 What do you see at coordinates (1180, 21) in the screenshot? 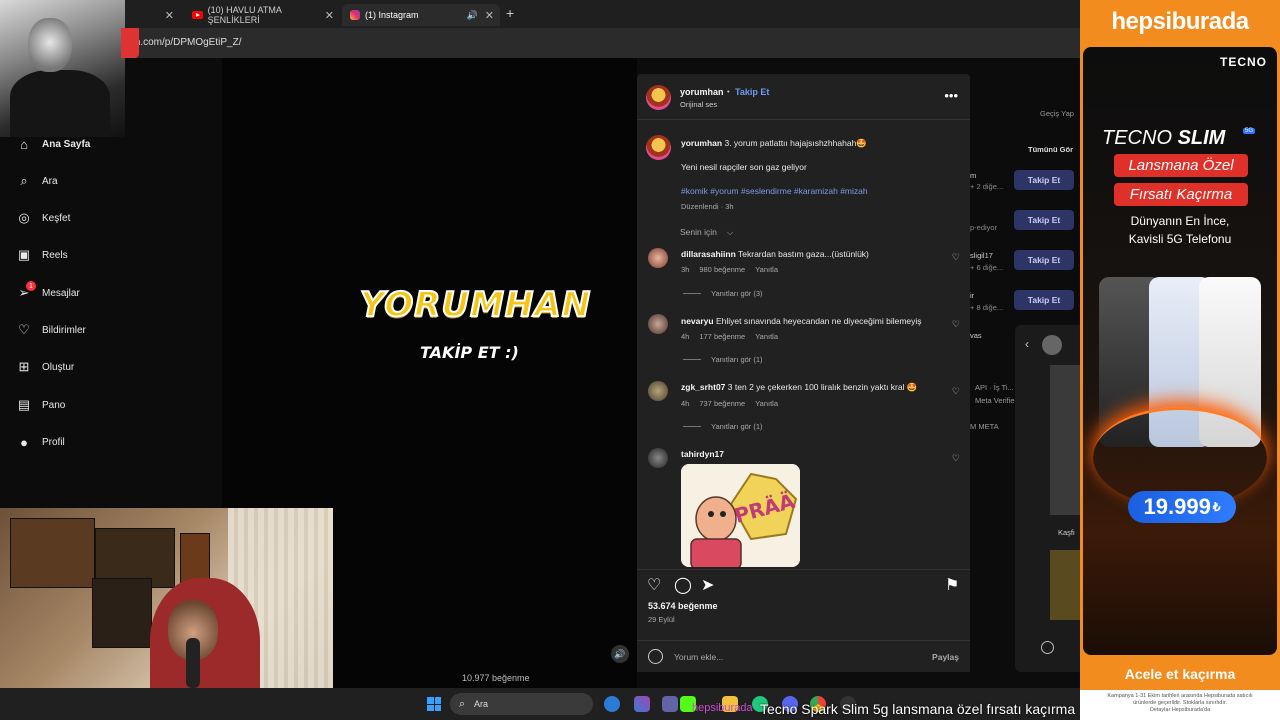
I see `hepsiburada-logo: hepsiburada` at bounding box center [1180, 21].